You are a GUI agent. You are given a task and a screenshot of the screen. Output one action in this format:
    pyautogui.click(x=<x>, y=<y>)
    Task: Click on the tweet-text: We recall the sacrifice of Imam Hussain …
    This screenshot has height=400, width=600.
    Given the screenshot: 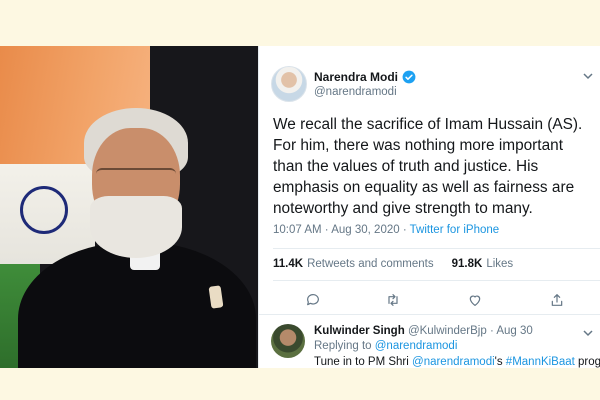 What is the action you would take?
    pyautogui.click(x=428, y=166)
    